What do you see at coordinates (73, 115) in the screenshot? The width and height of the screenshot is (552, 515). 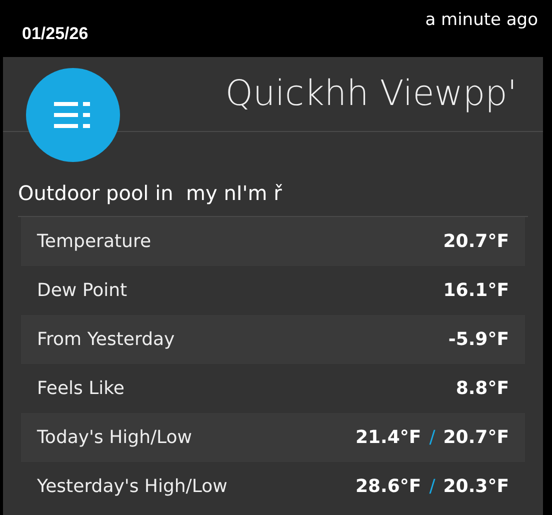 I see `list-icon` at bounding box center [73, 115].